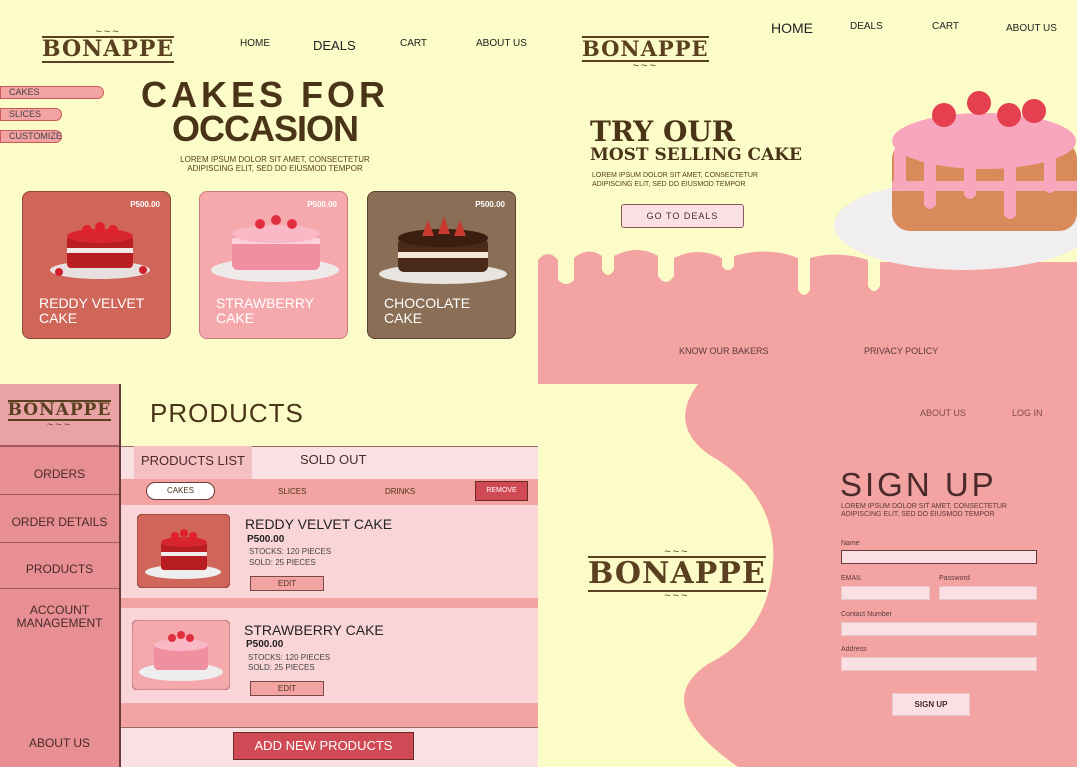  I want to click on strawberry-thumbnail, so click(181, 655).